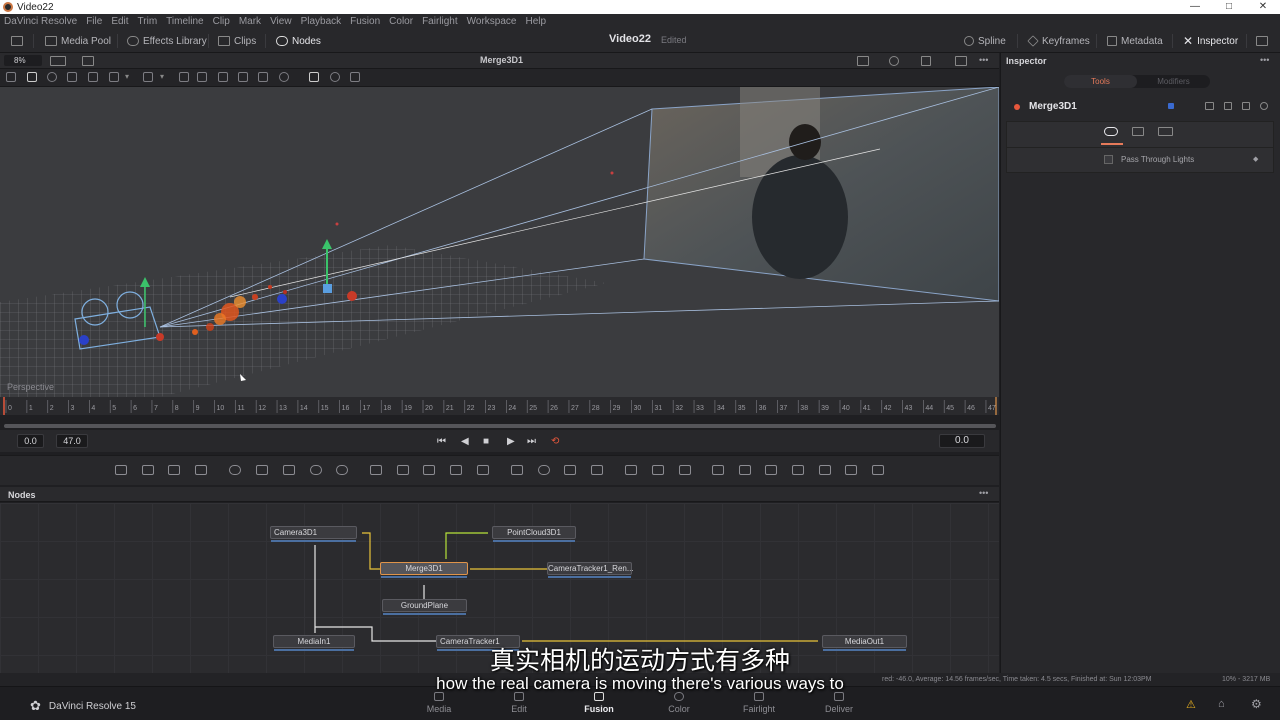 The width and height of the screenshot is (1280, 720). I want to click on polygon-mask-icon, so click(570, 470).